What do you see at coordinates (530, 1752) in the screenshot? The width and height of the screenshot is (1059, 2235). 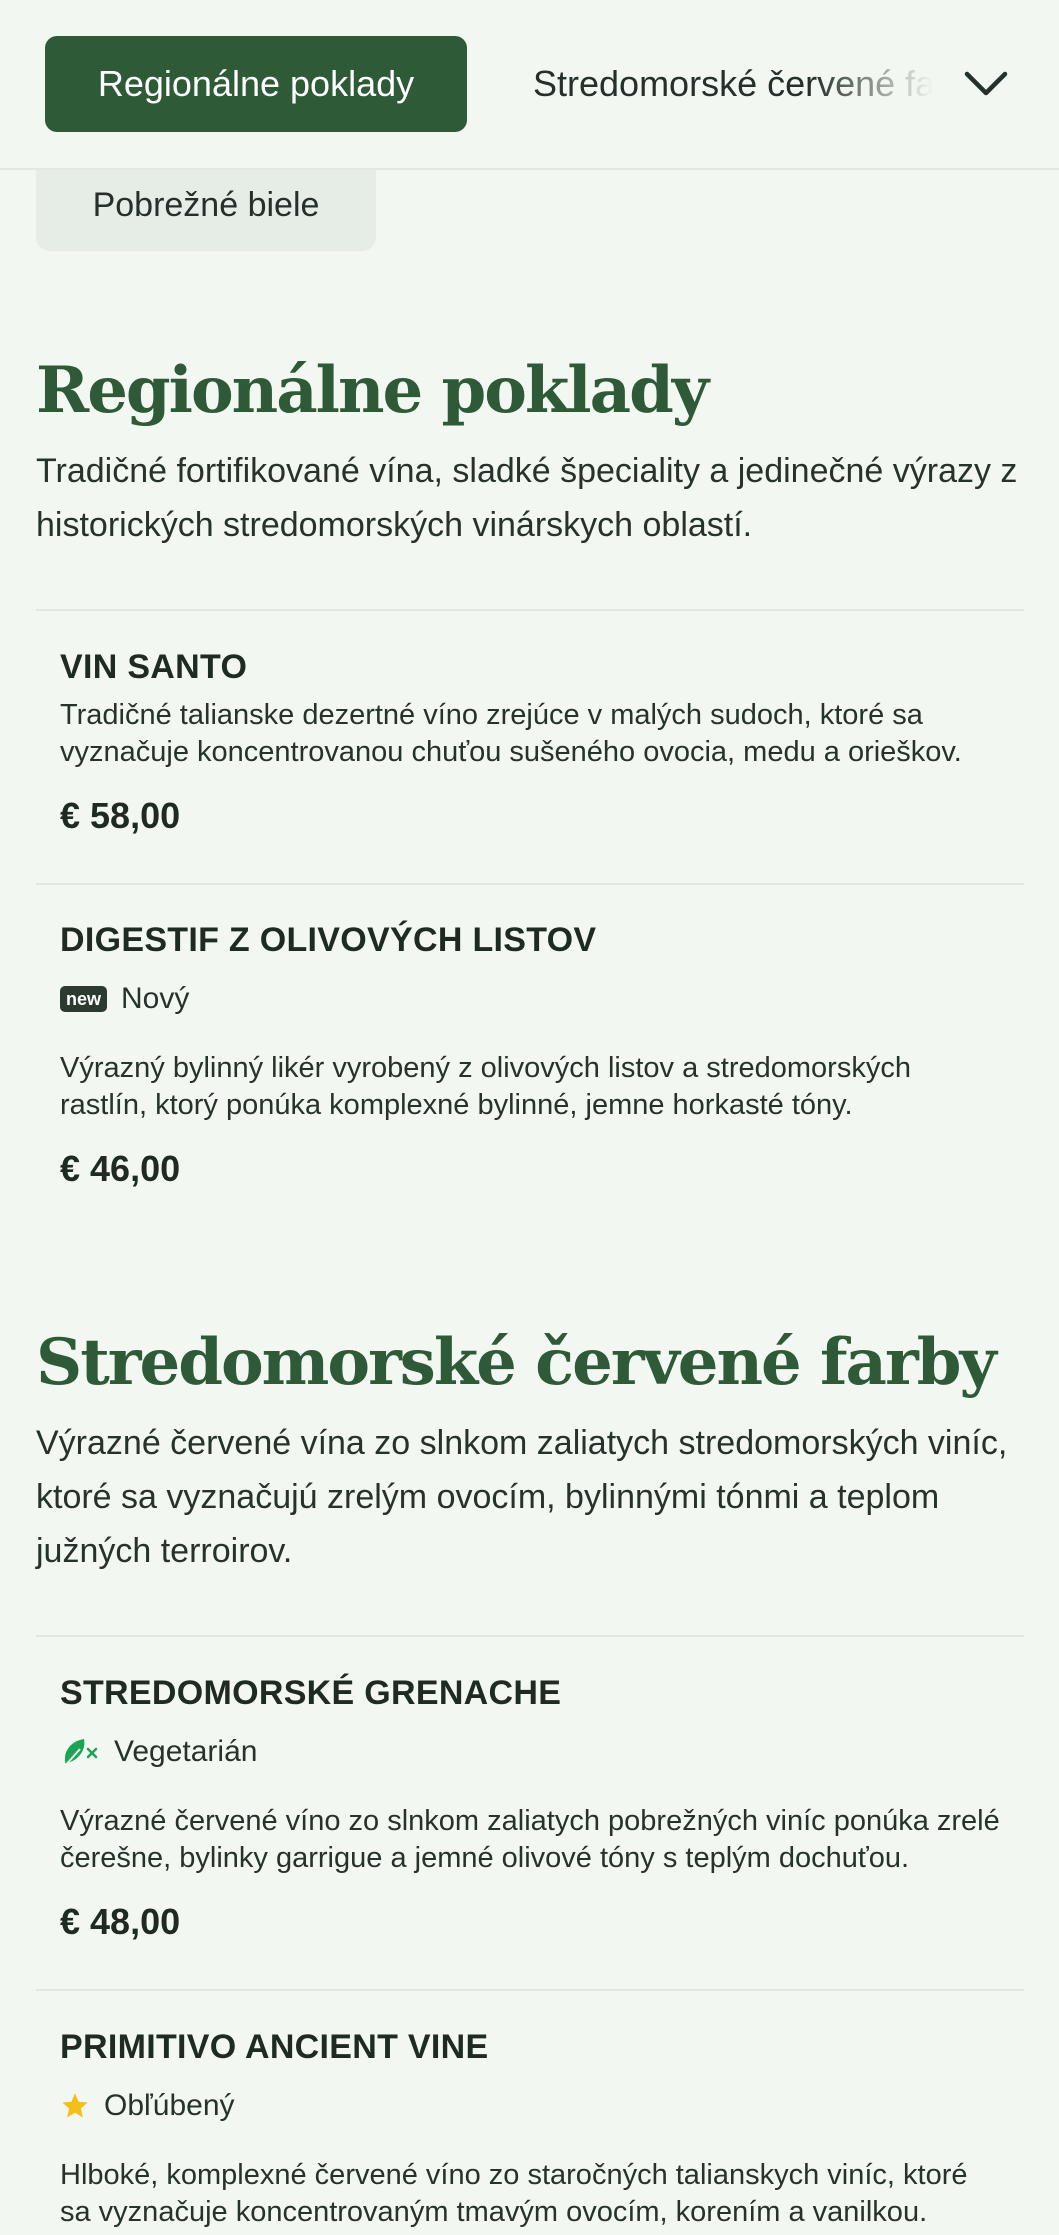 I see `item-badge: Vegetarián` at bounding box center [530, 1752].